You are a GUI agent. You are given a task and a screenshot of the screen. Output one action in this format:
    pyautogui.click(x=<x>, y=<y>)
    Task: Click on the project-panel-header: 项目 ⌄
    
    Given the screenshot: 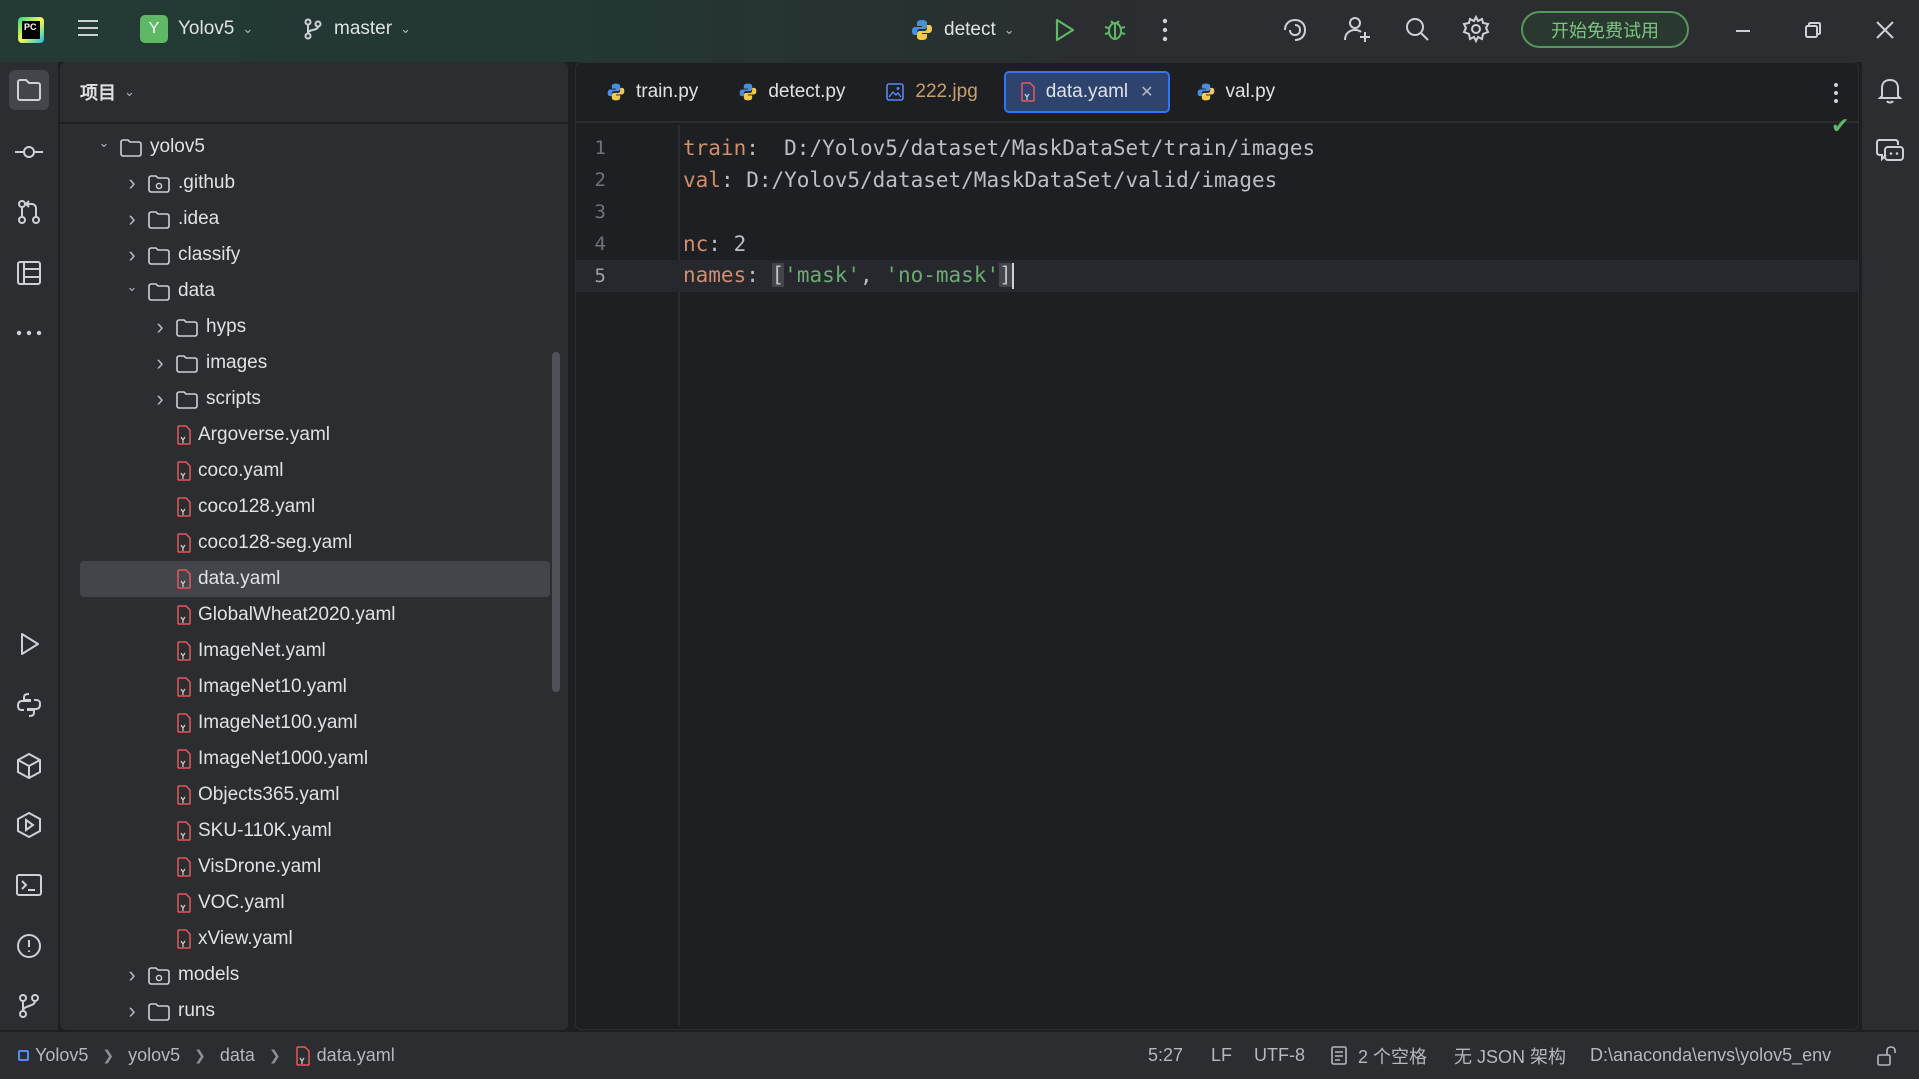 What is the action you would take?
    pyautogui.click(x=314, y=92)
    